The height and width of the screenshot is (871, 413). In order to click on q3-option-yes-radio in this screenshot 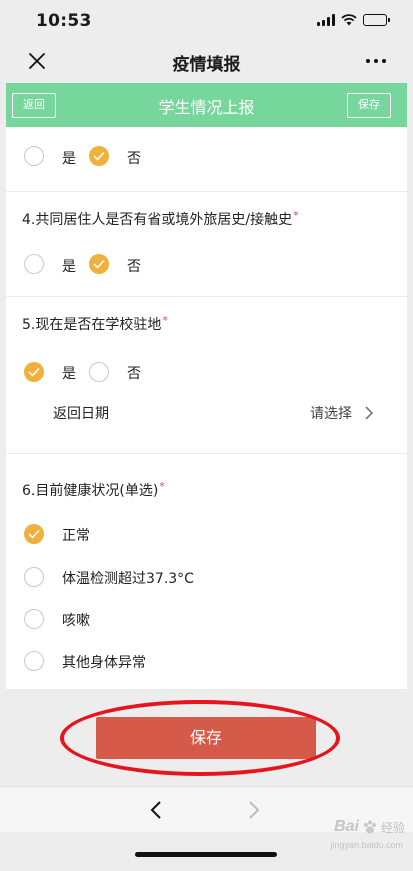, I will do `click(34, 156)`.